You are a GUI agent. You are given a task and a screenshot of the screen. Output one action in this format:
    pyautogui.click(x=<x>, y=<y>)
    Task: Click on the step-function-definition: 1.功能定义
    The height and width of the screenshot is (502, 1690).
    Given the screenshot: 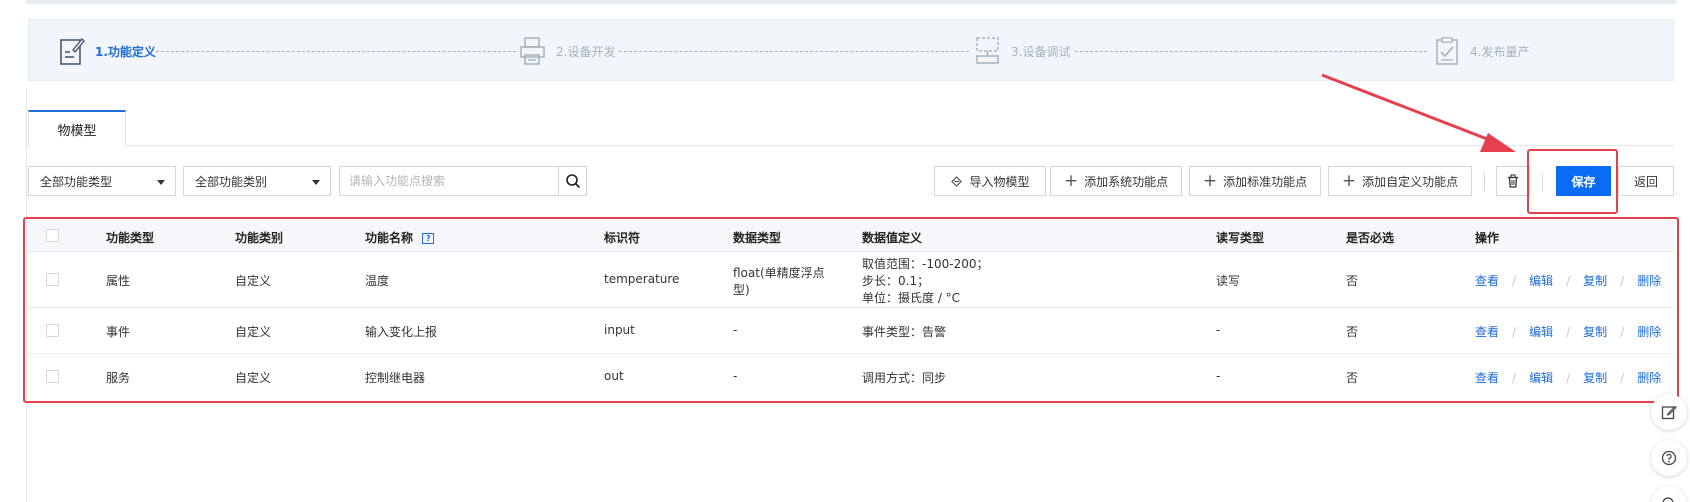 What is the action you would take?
    pyautogui.click(x=106, y=51)
    